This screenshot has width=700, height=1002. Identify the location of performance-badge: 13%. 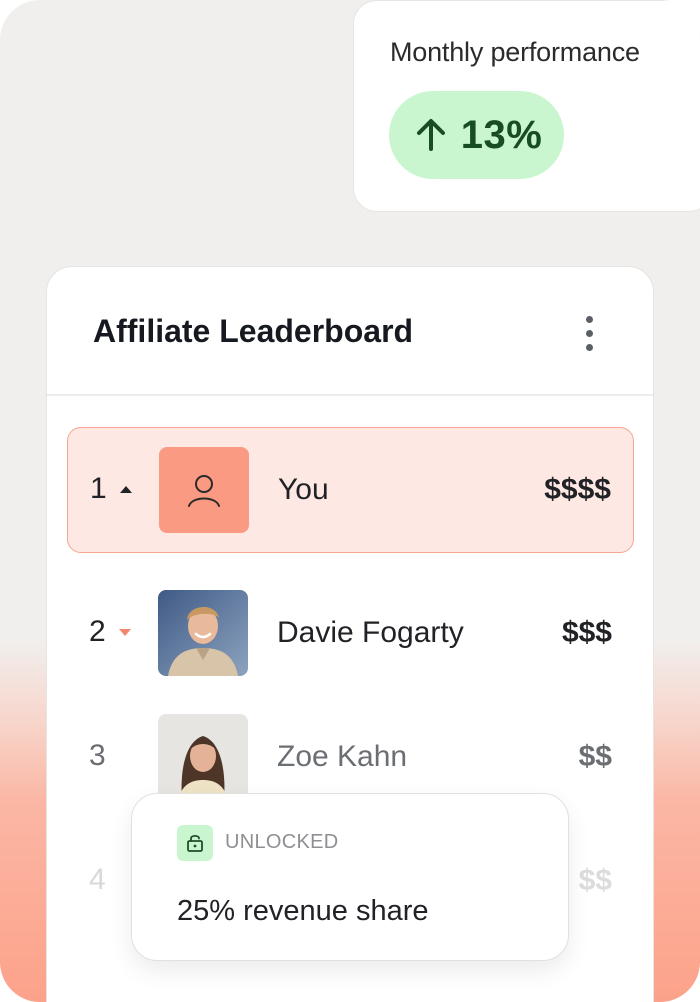
(476, 135).